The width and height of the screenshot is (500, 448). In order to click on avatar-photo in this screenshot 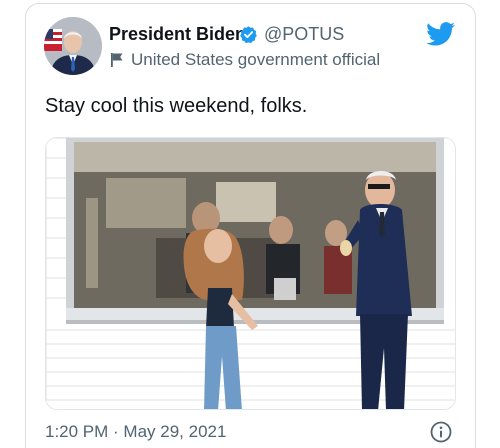, I will do `click(73, 46)`.